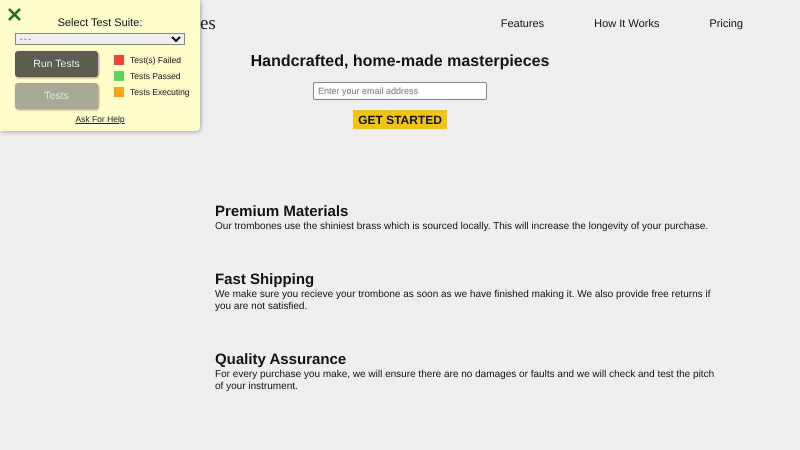  What do you see at coordinates (726, 24) in the screenshot?
I see `nav-link: Pricing` at bounding box center [726, 24].